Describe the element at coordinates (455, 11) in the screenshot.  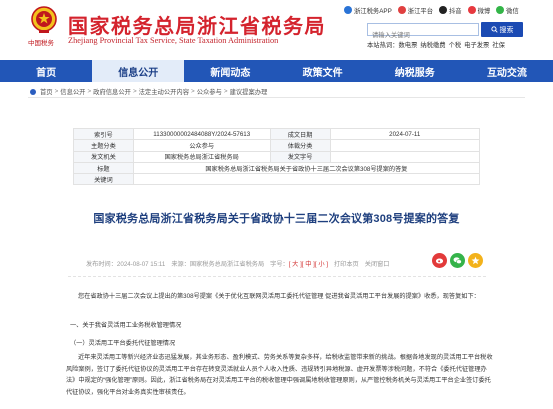
I see `app-link-label: 抖音` at that location.